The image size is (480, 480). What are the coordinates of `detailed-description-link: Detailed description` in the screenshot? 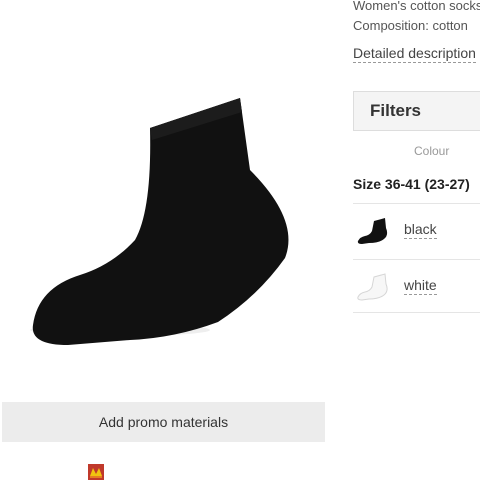 It's located at (414, 53).